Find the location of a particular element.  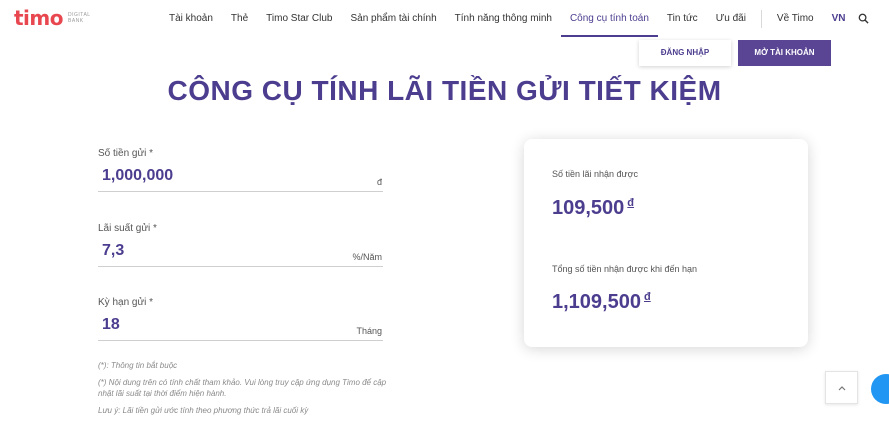

interest-rate-label: Lãi suất gửi * is located at coordinates (127, 228).